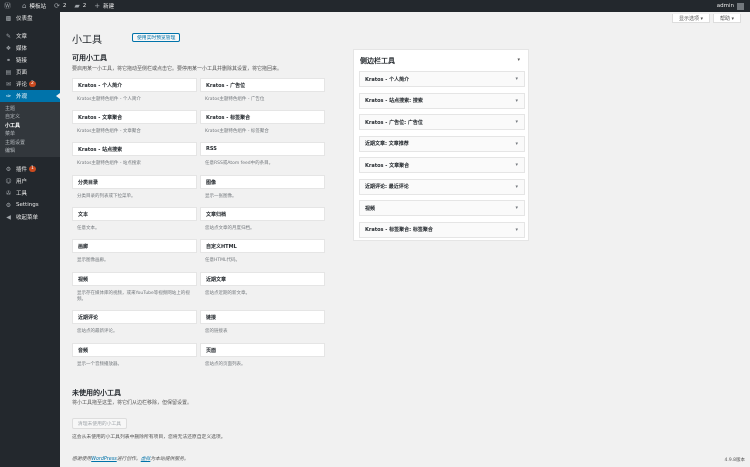 Image resolution: width=750 pixels, height=467 pixels. What do you see at coordinates (377, 61) in the screenshot?
I see `sidebar-area-title: 侧边栏工具` at bounding box center [377, 61].